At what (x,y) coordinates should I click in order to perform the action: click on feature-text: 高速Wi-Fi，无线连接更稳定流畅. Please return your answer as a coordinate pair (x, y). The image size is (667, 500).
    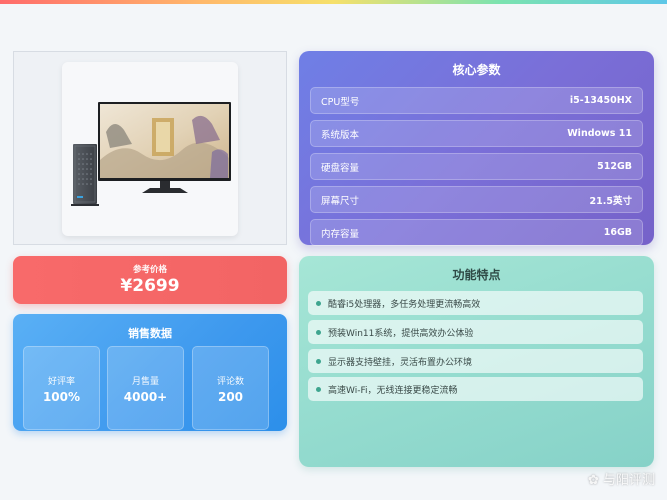
    Looking at the image, I should click on (393, 390).